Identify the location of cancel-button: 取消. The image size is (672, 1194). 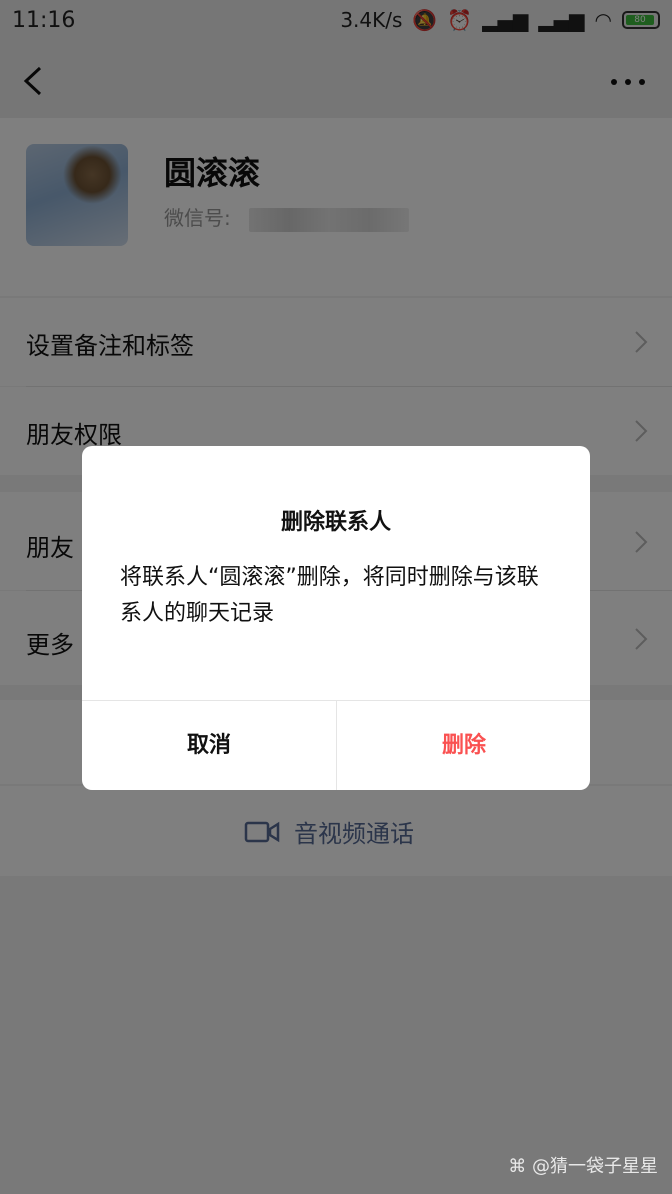
(209, 745).